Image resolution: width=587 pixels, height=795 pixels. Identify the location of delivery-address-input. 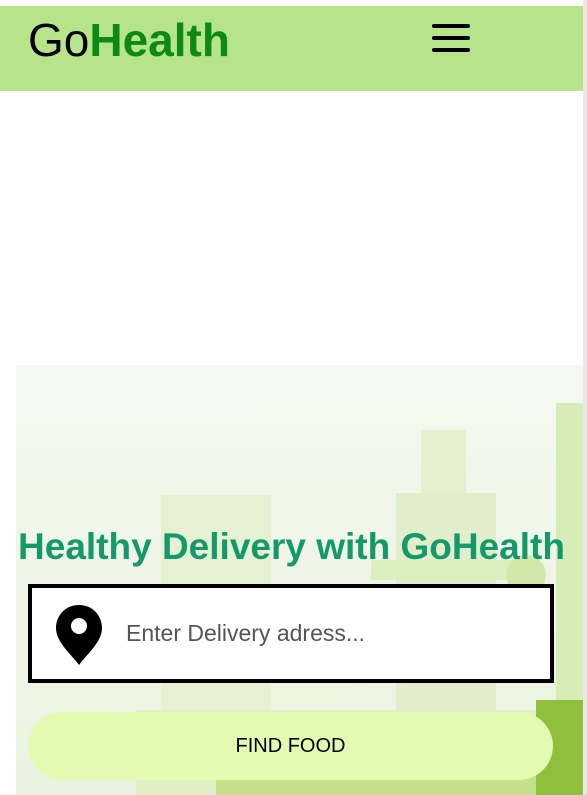
(326, 633).